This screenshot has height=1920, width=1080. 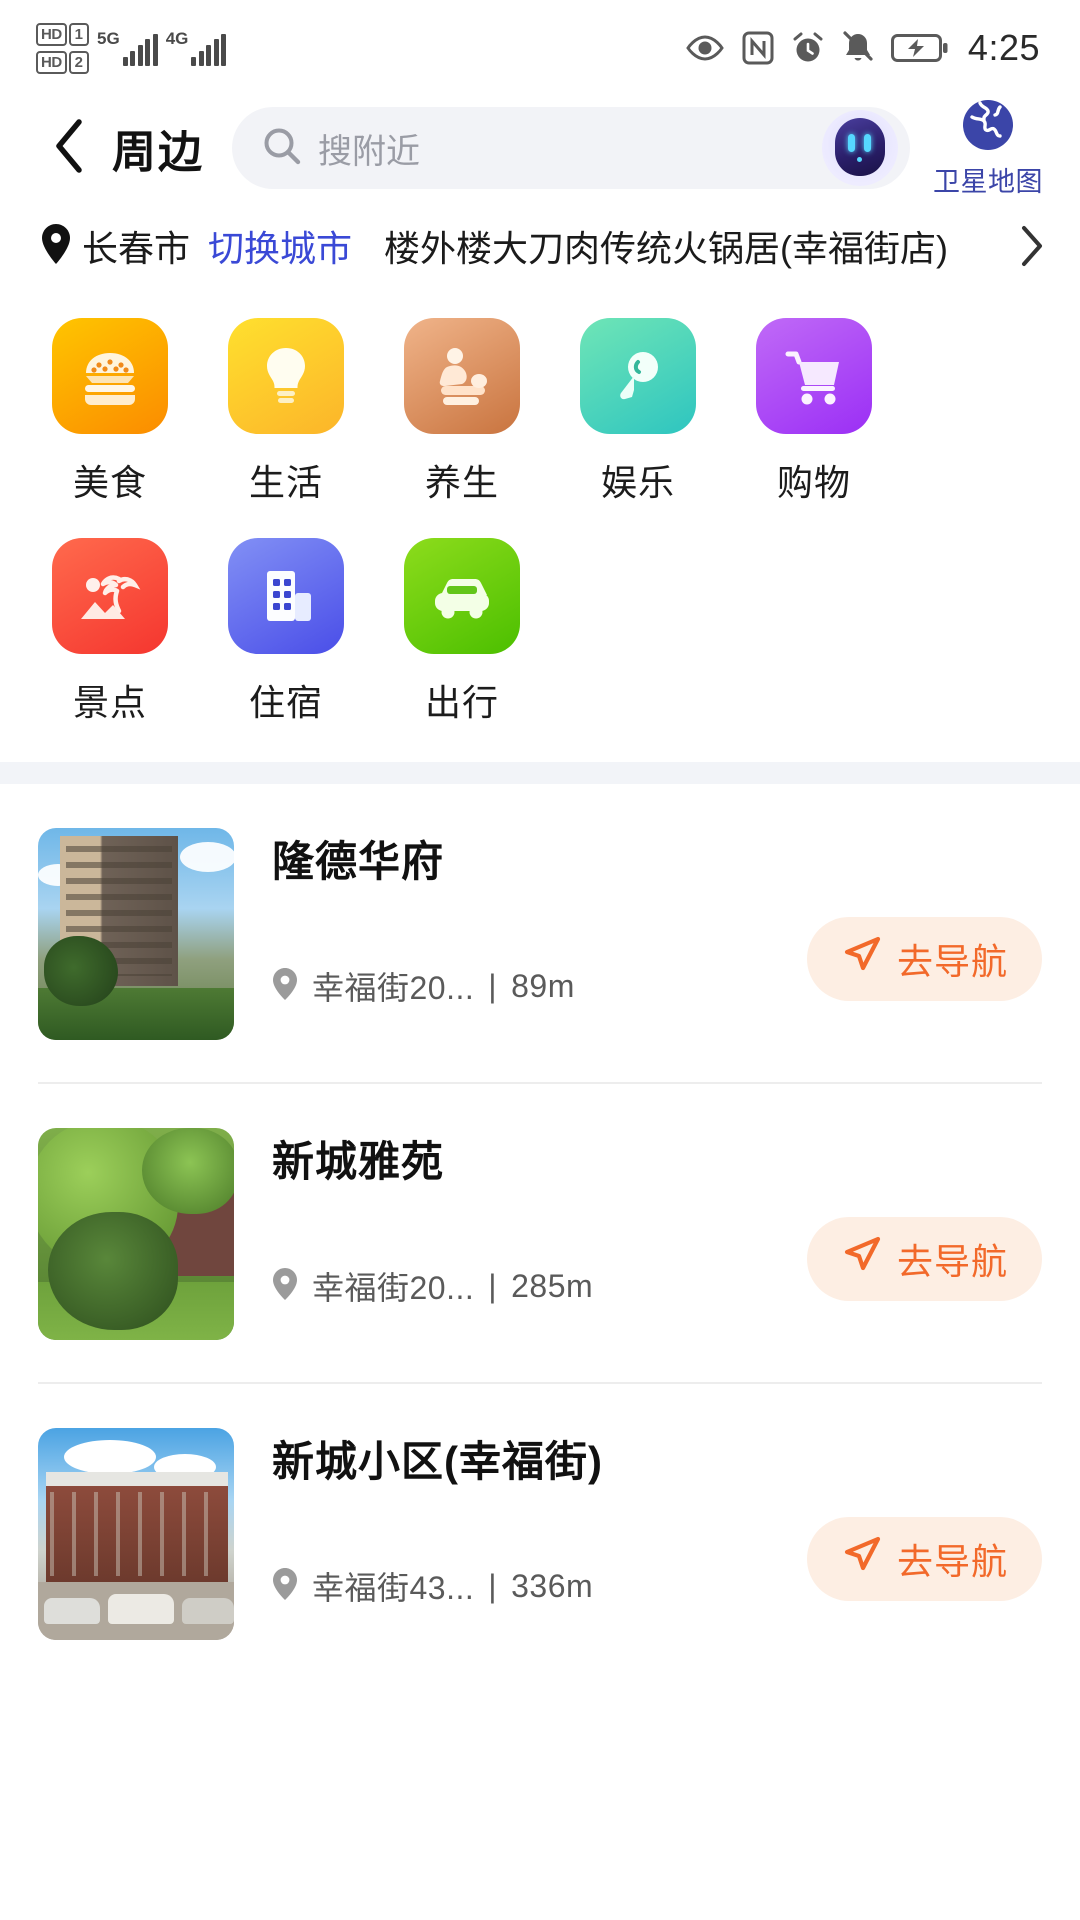 I want to click on current-poi: 楼外楼大刀肉传统火锅居(幸福街店), so click(x=693, y=246).